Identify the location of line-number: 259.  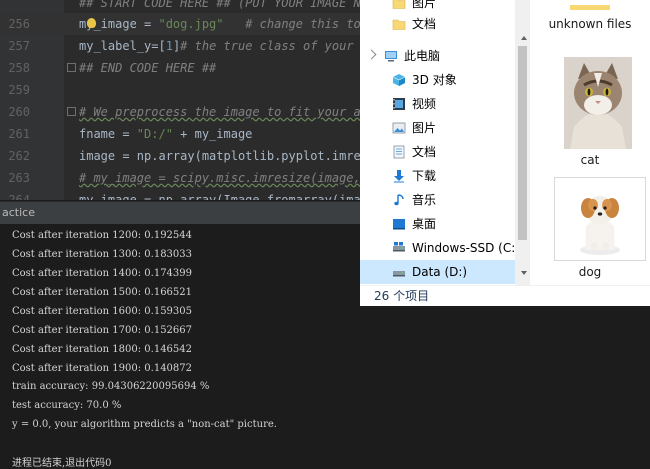
(19, 90).